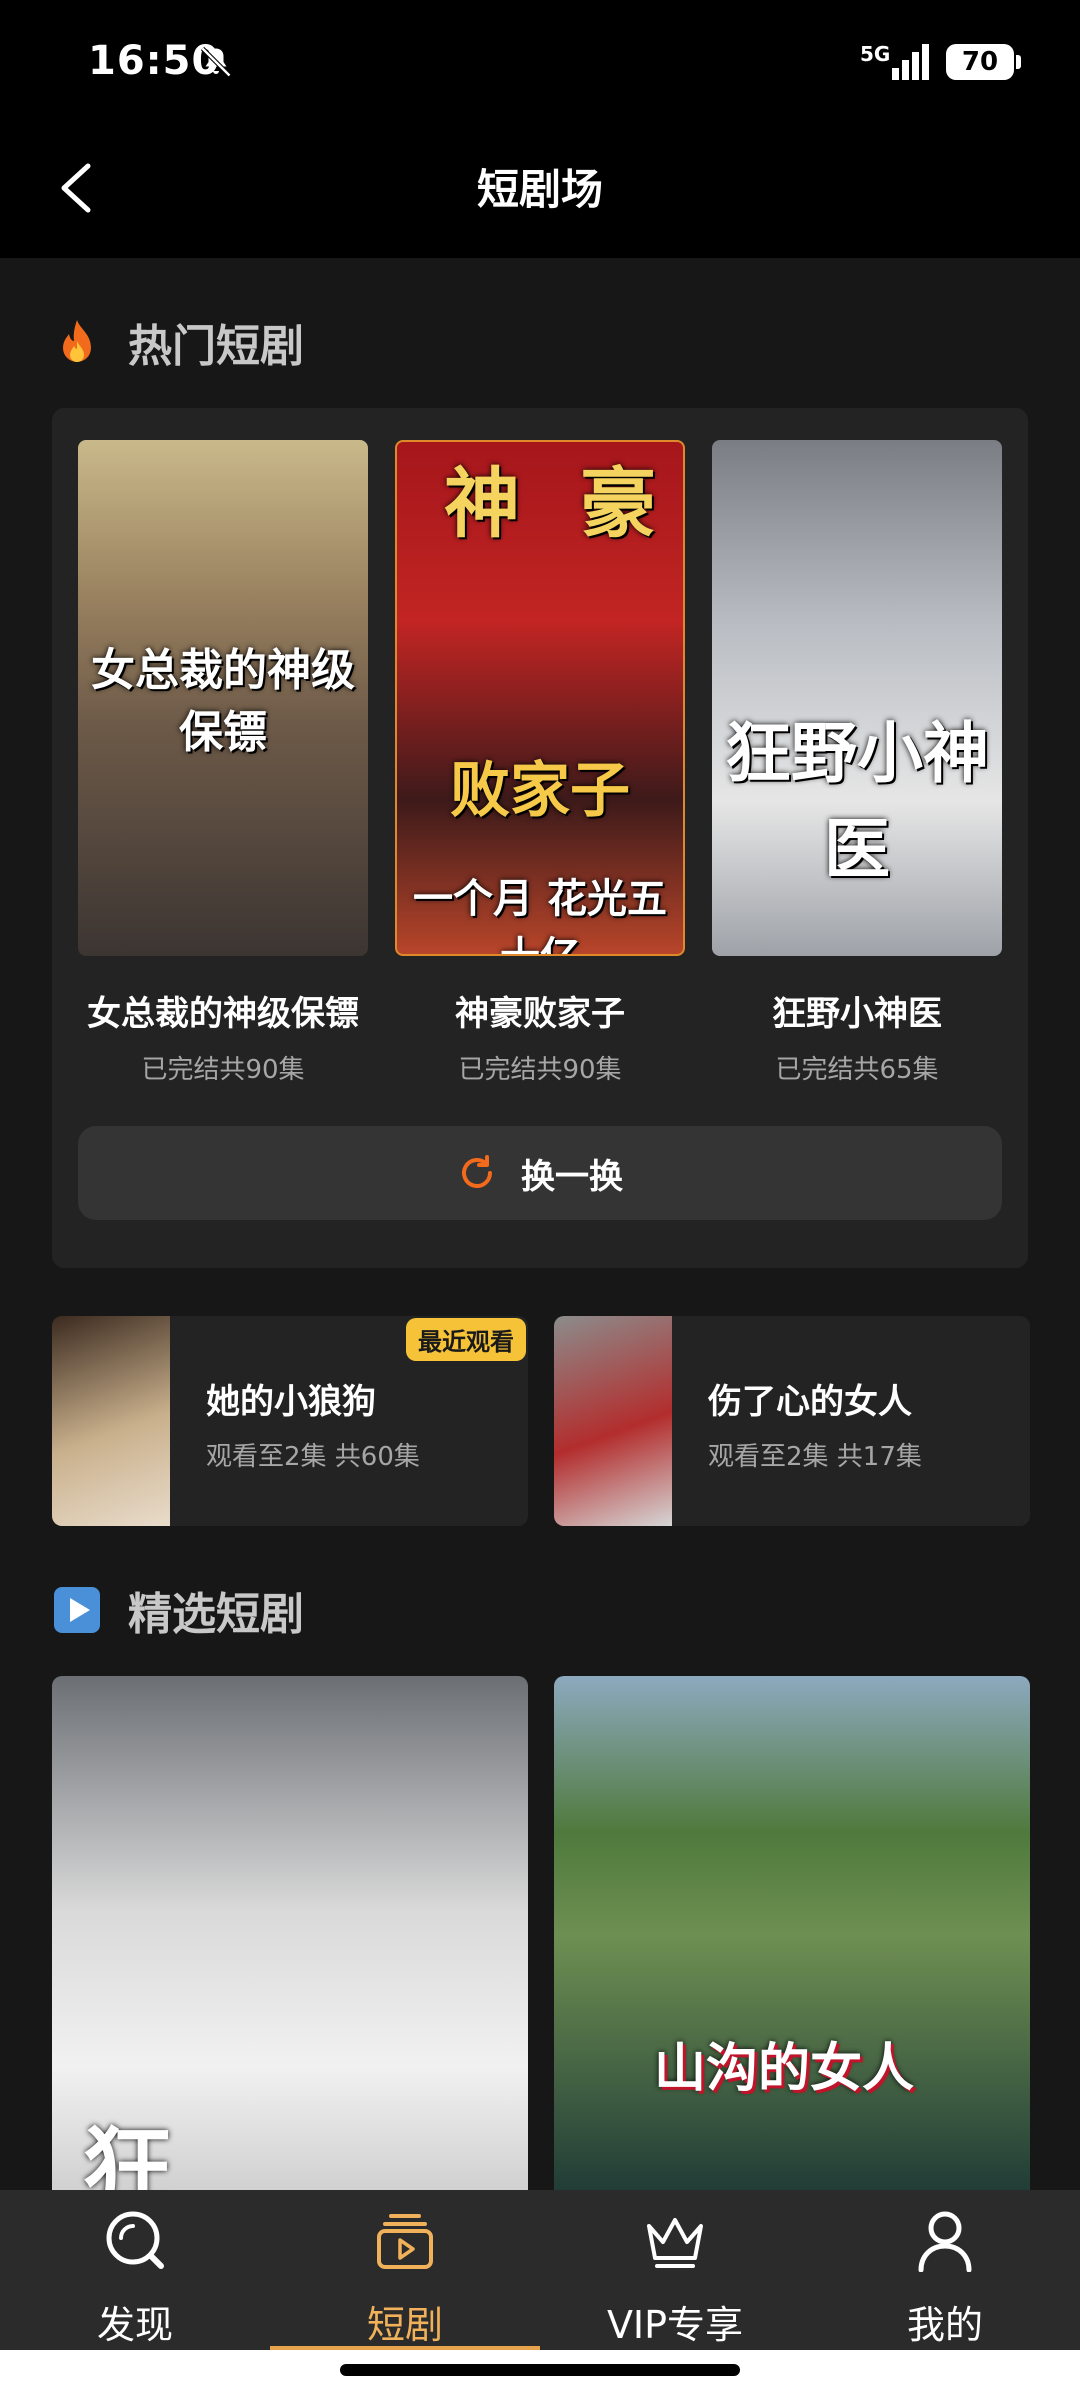  I want to click on hot-drama-card: 狂野小神医 狂野小神医 已完结共65集, so click(857, 763).